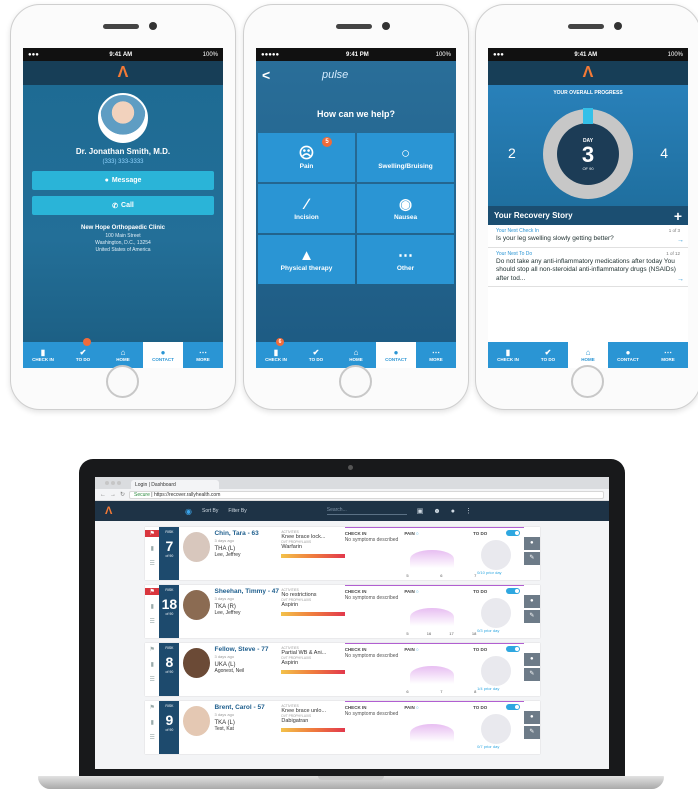 This screenshot has height=795, width=698. Describe the element at coordinates (453, 511) in the screenshot. I see `chat-icon: ●` at that location.